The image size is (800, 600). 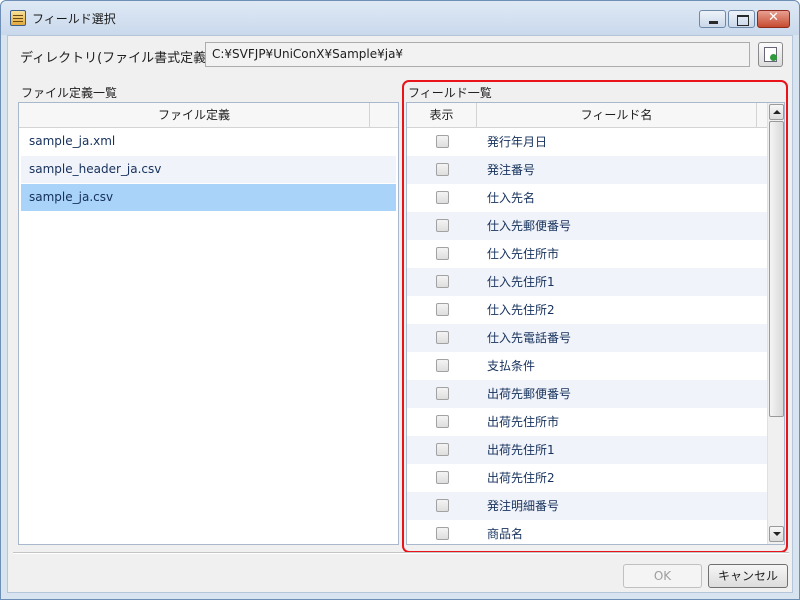 What do you see at coordinates (587, 366) in the screenshot?
I see `field-row: 支払条件` at bounding box center [587, 366].